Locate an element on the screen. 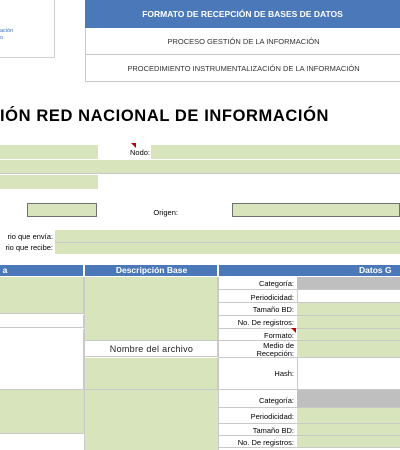  formato-field is located at coordinates (348, 334).